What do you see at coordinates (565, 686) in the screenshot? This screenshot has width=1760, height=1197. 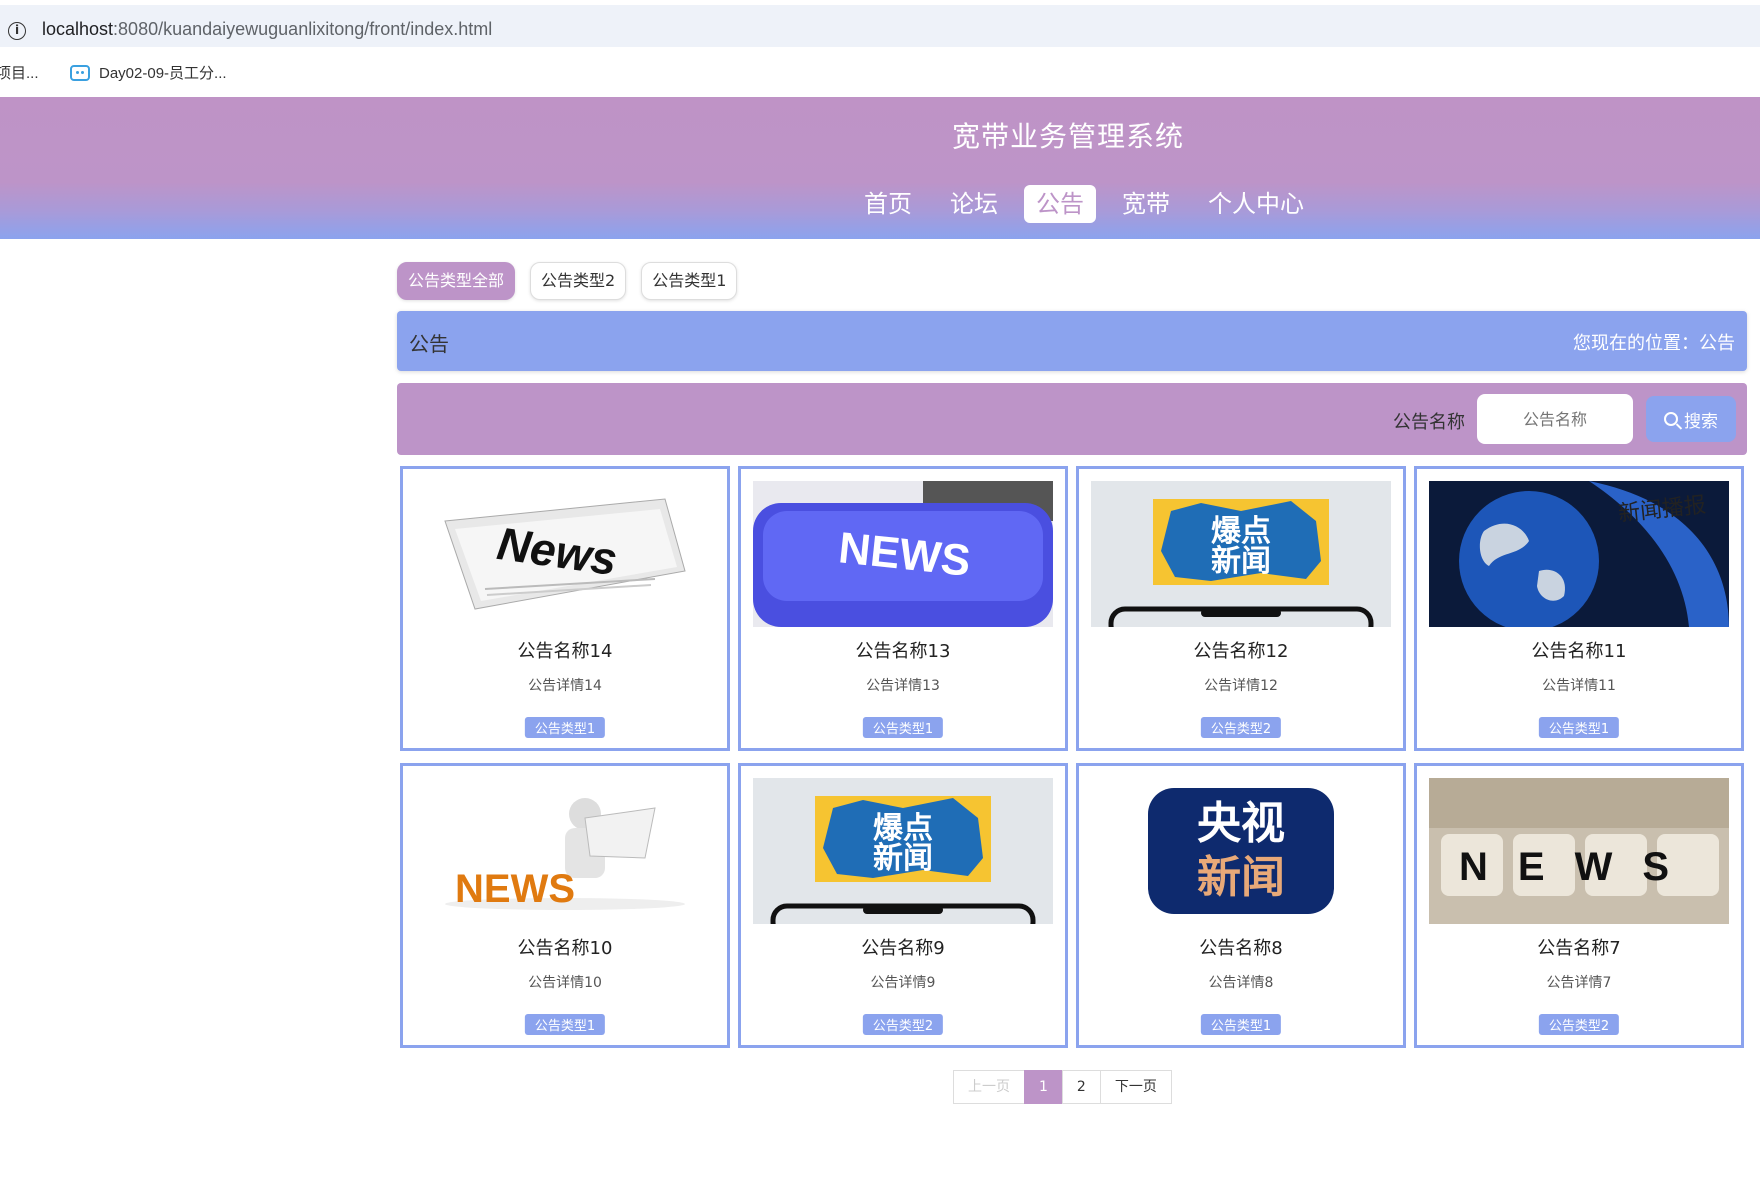 I see `card-detail: 公告详情14` at bounding box center [565, 686].